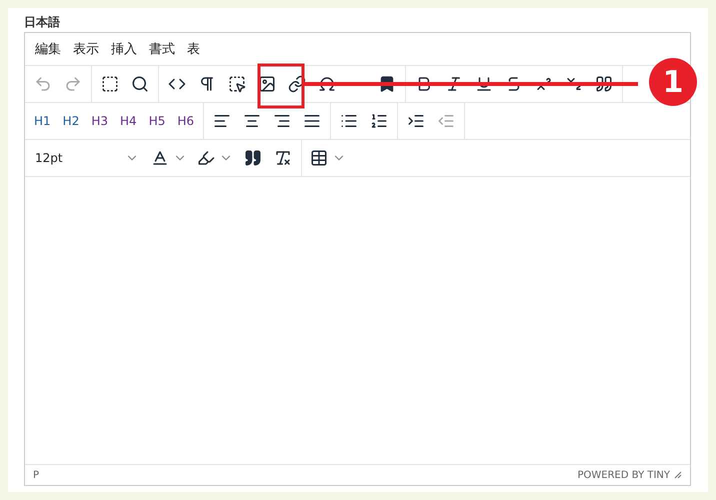  Describe the element at coordinates (42, 121) in the screenshot. I see `heading-button: H1` at that location.